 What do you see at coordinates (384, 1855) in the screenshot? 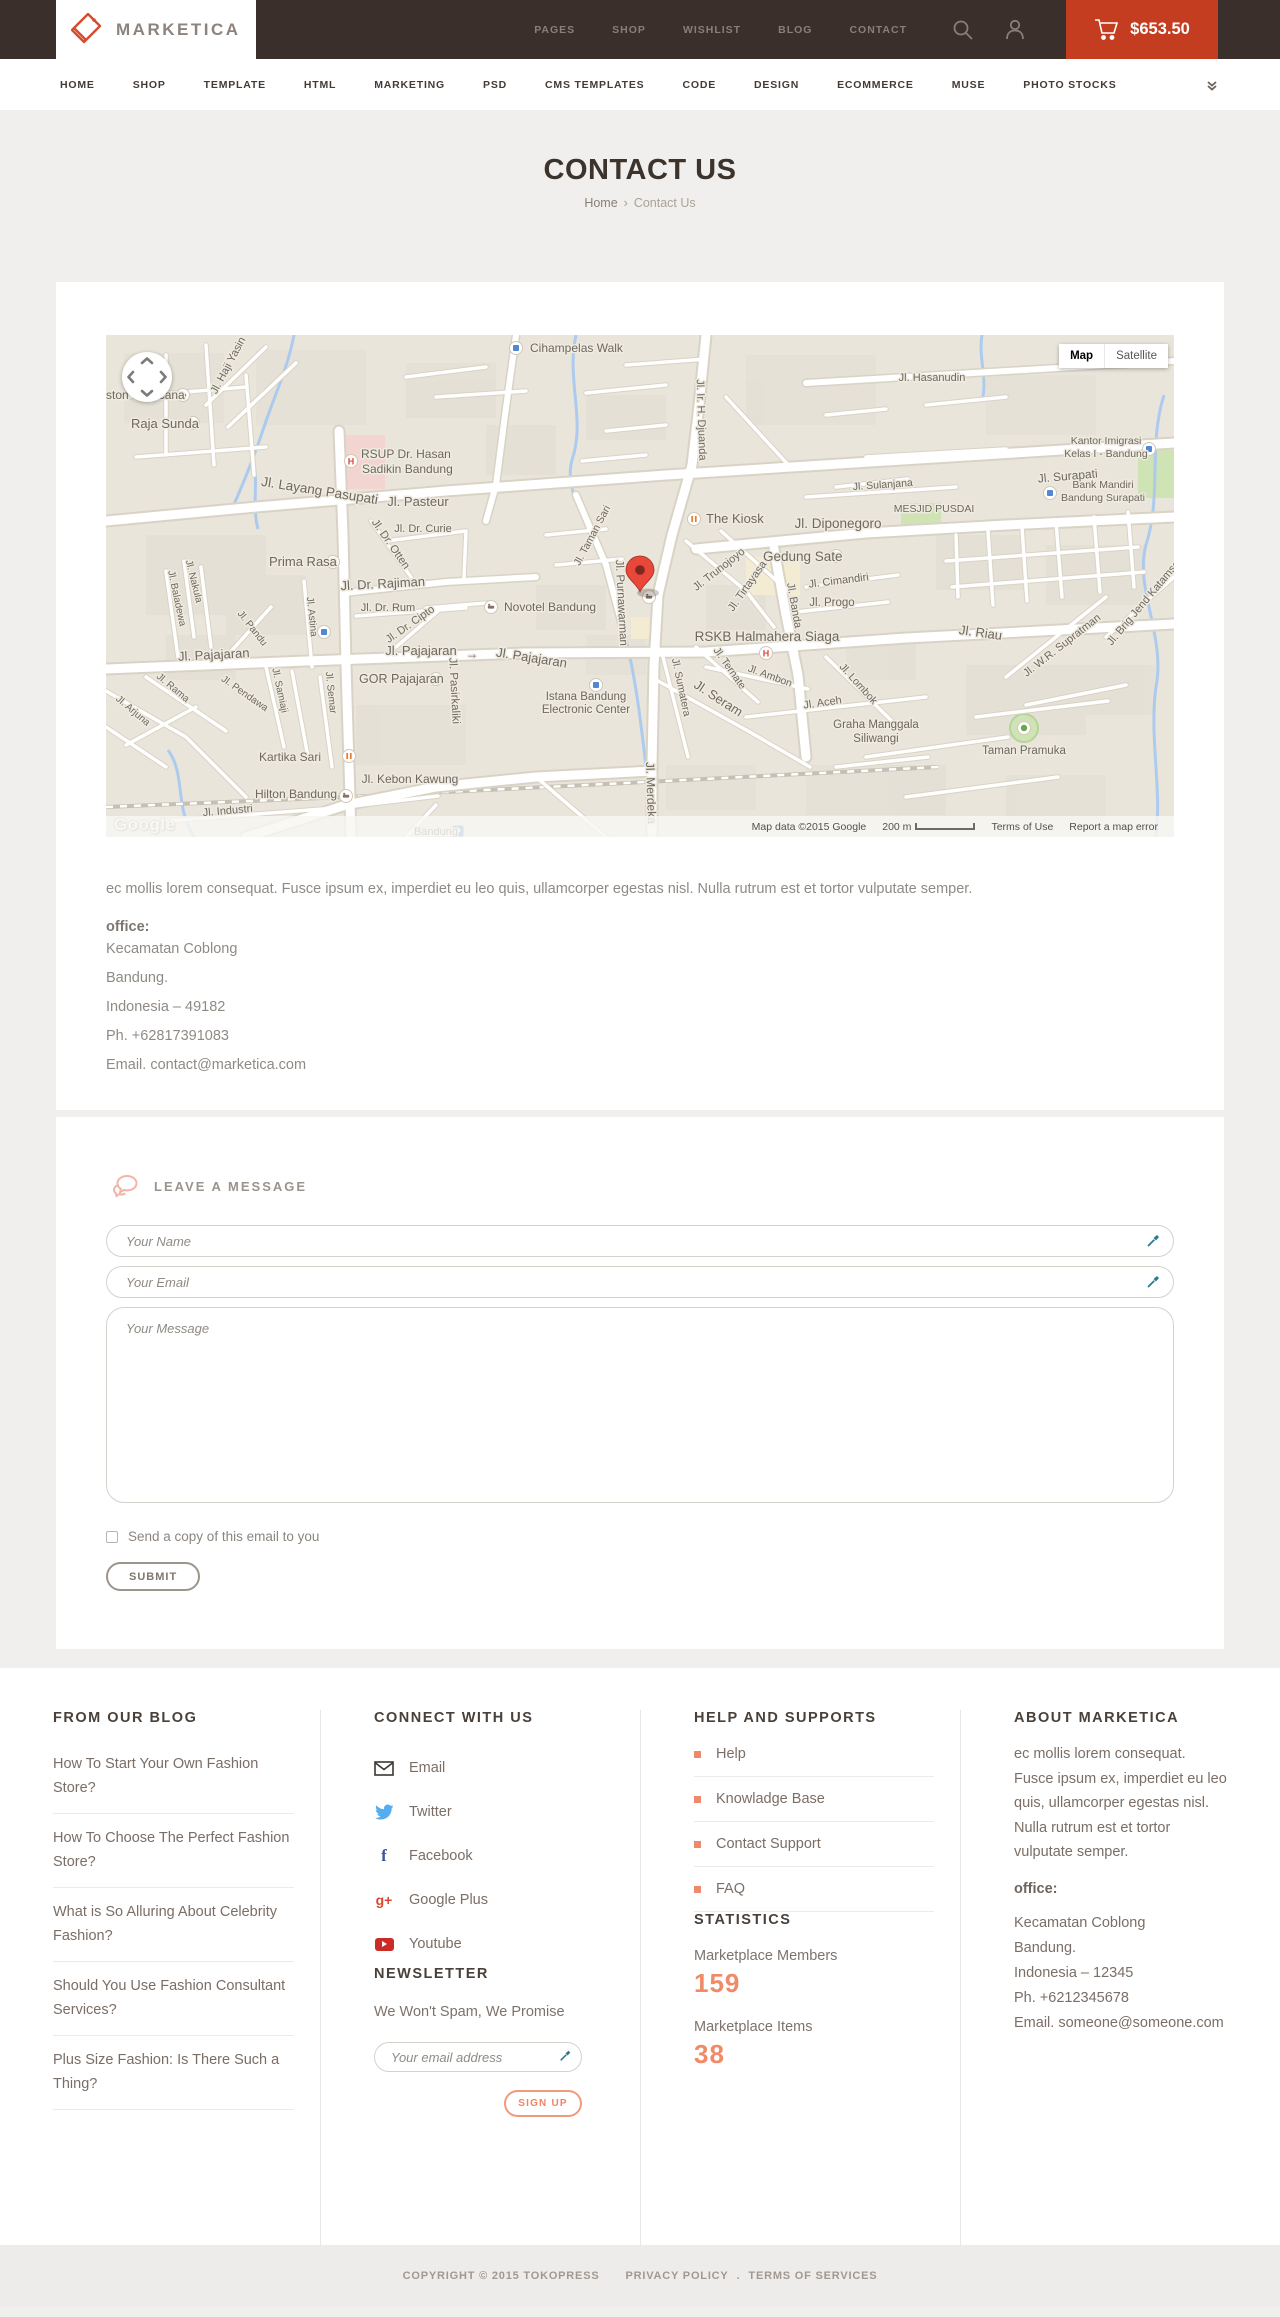
I see `facebook-icon: f` at bounding box center [384, 1855].